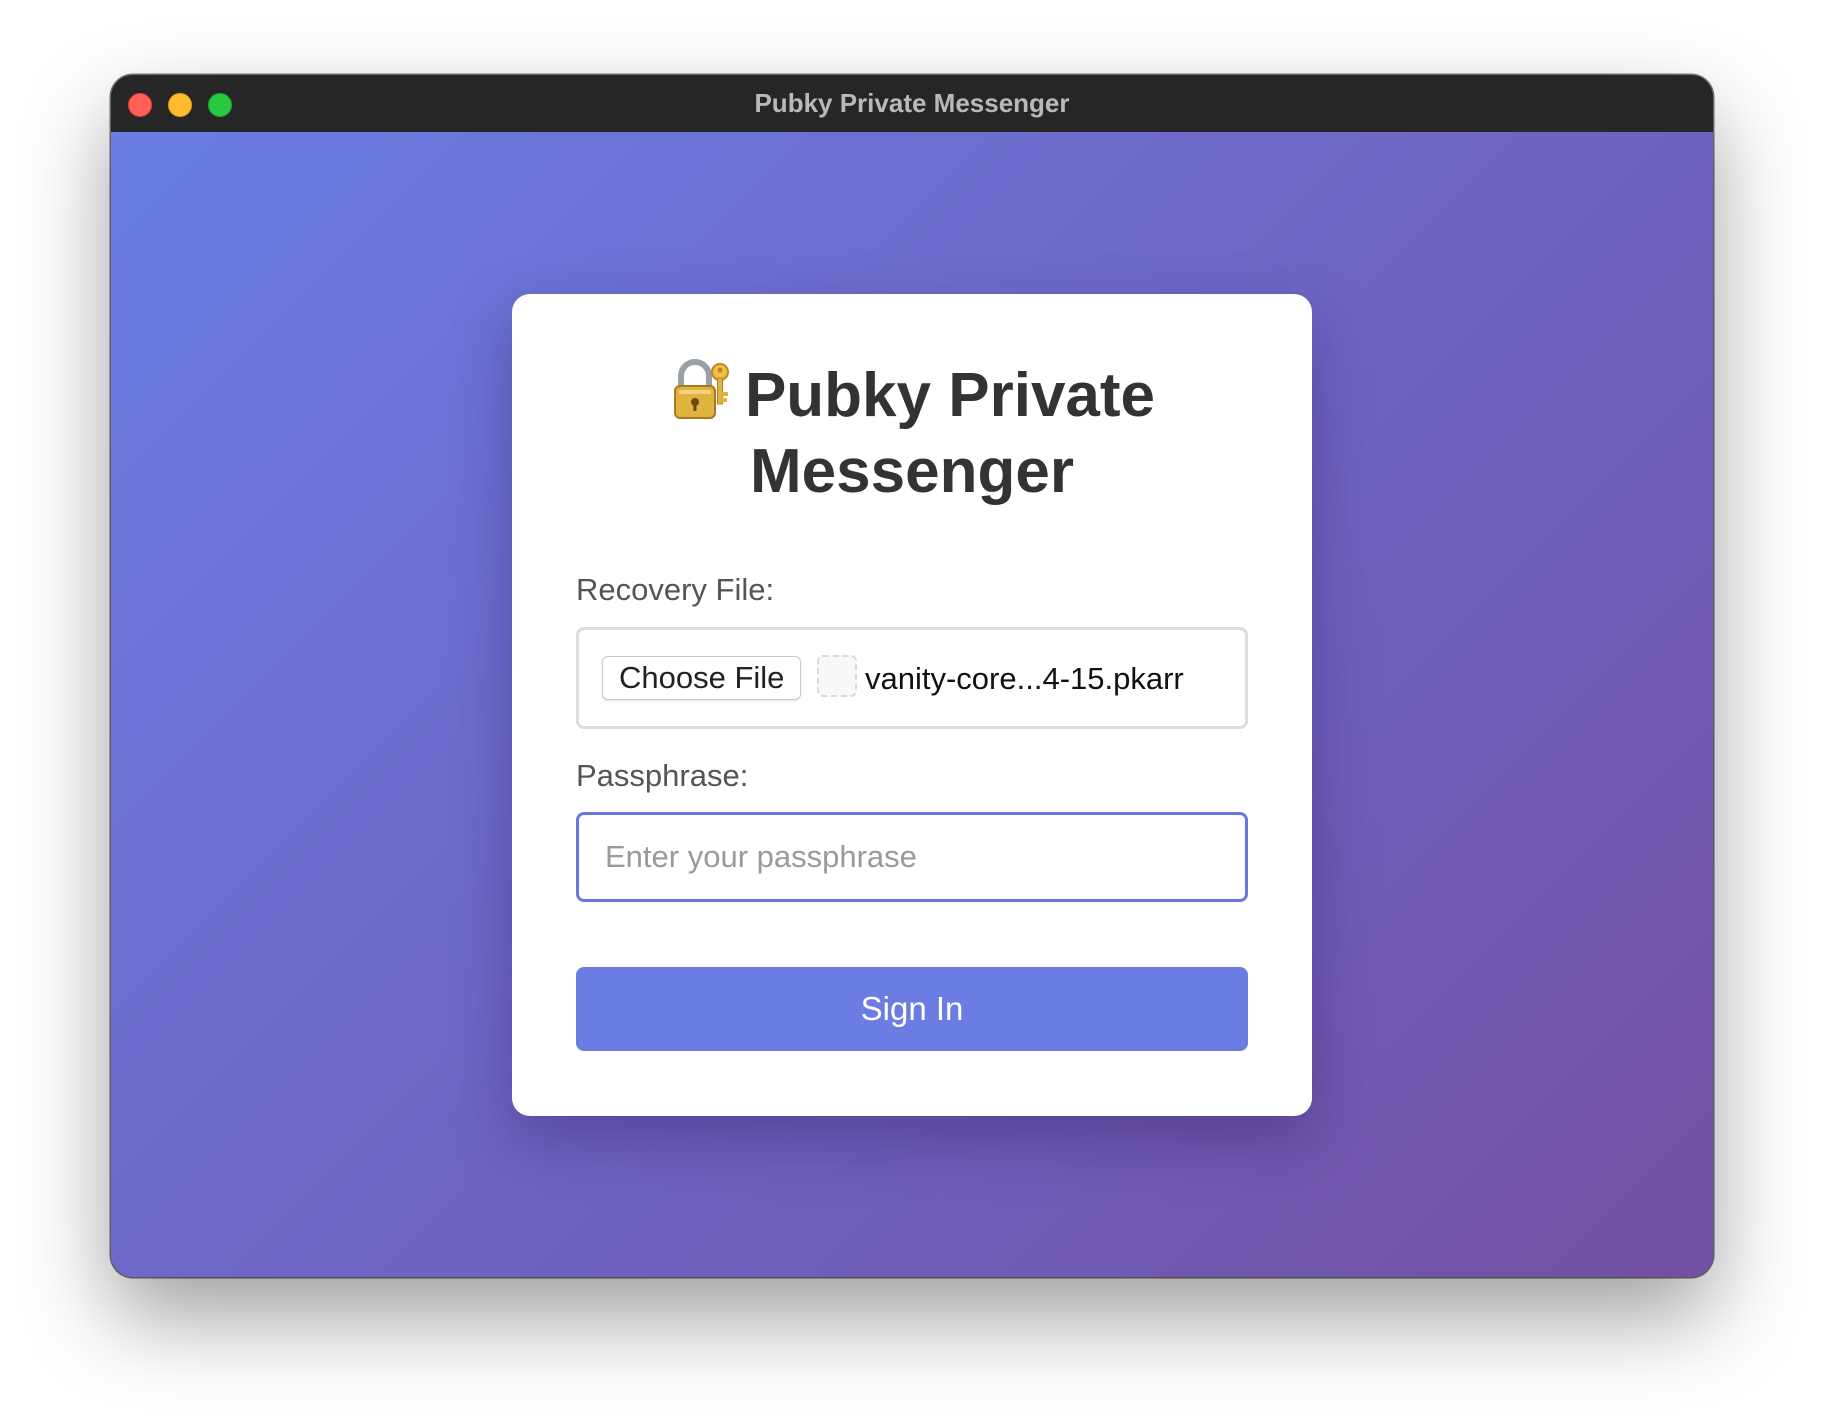 The image size is (1824, 1424). Describe the element at coordinates (701, 389) in the screenshot. I see `lock-with-key-icon` at that location.